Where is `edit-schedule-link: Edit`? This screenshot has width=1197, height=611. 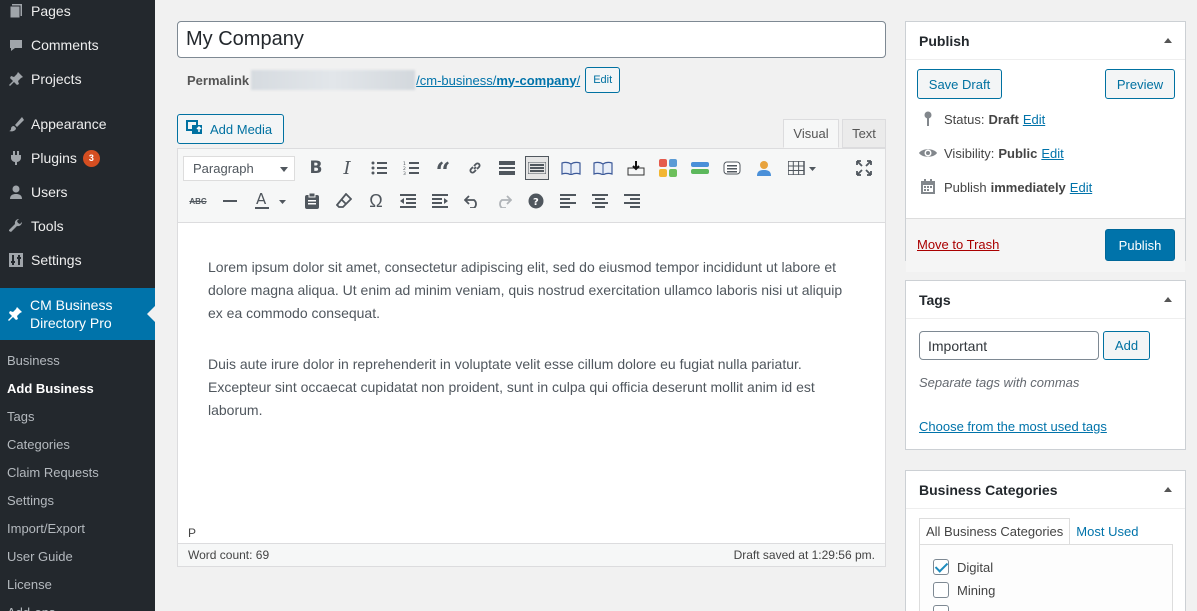
edit-schedule-link: Edit is located at coordinates (1081, 187).